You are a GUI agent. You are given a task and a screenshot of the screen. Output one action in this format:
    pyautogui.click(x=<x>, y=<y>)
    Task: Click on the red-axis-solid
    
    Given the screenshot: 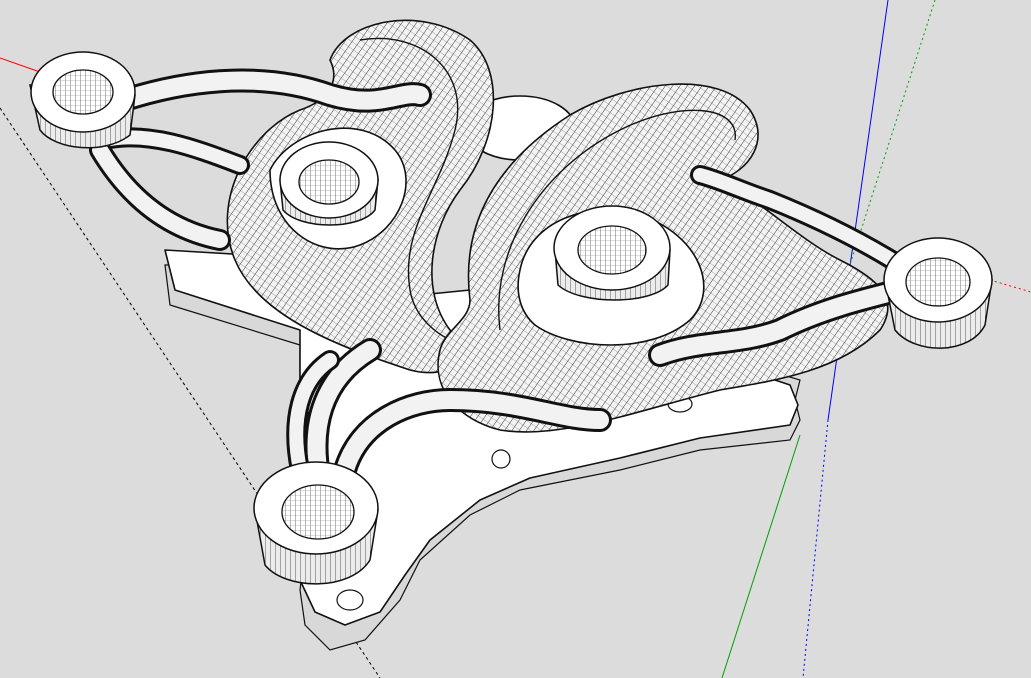 What is the action you would take?
    pyautogui.click(x=20, y=65)
    